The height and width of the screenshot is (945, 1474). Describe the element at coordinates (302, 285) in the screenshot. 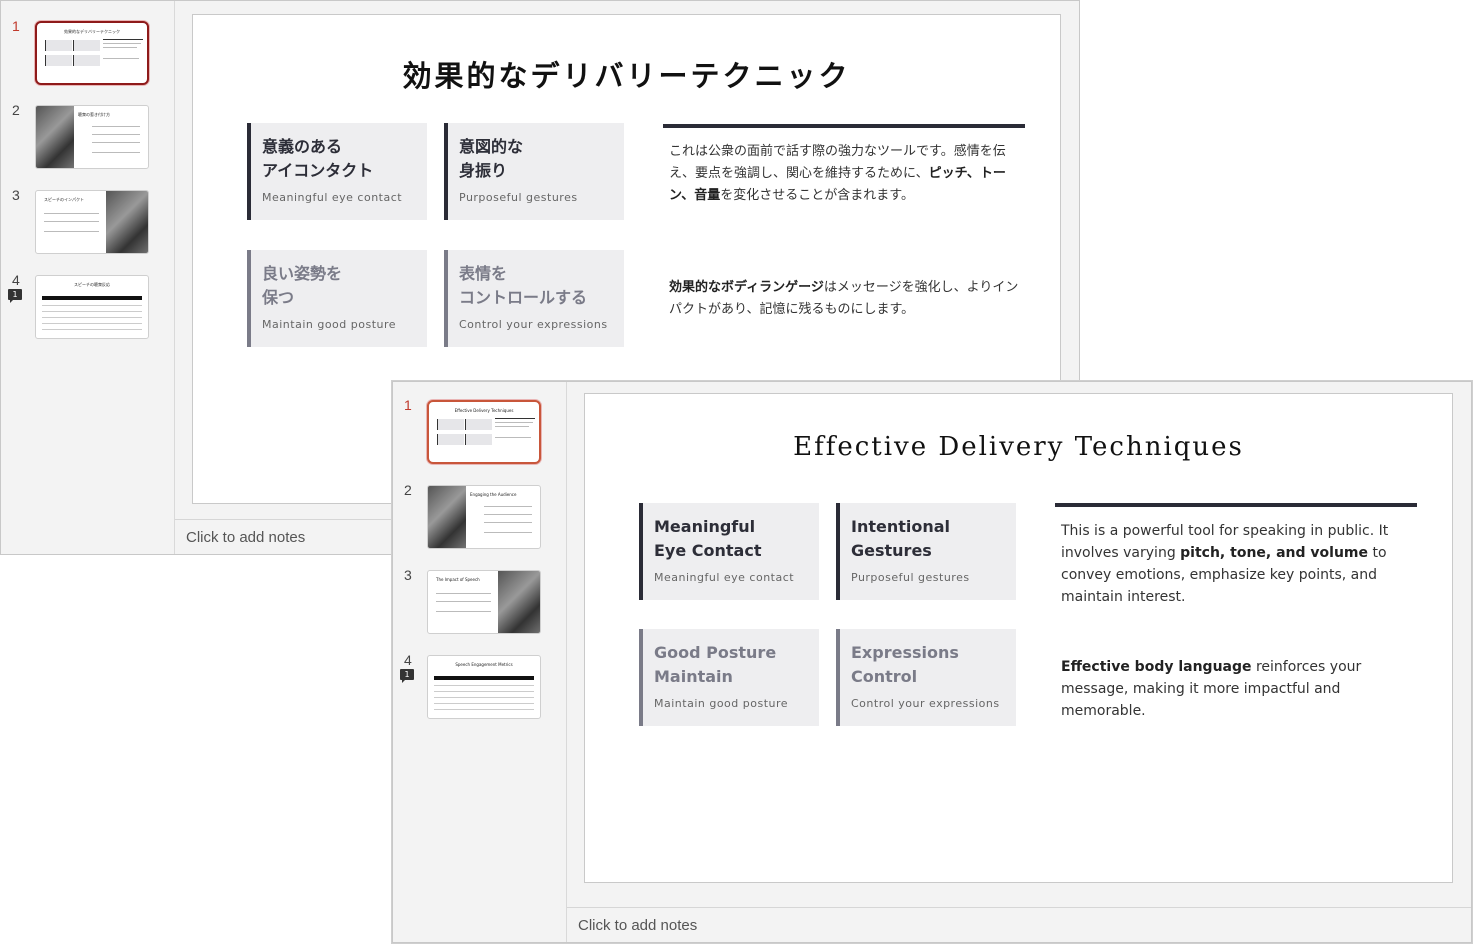

I see `card-title: 良い姿勢を 保つ` at that location.